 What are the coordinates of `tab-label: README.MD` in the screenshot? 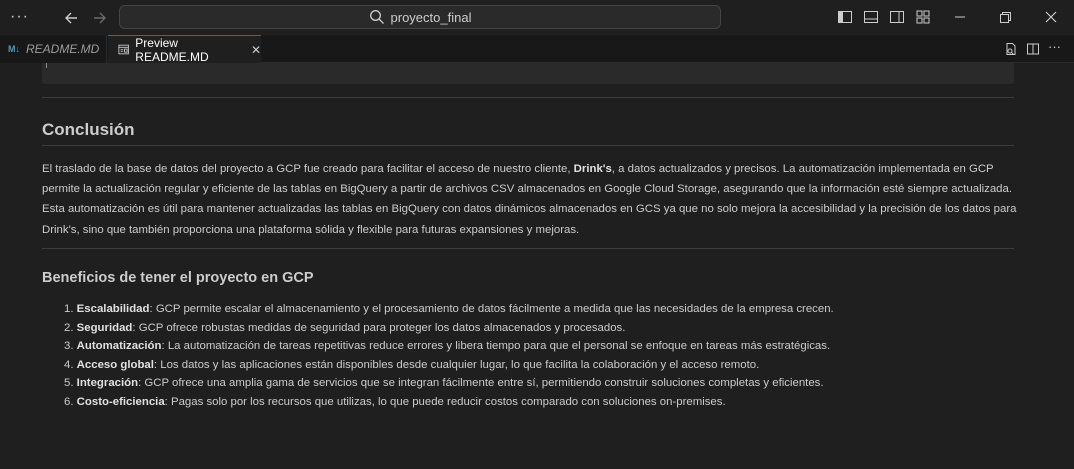 It's located at (63, 49).